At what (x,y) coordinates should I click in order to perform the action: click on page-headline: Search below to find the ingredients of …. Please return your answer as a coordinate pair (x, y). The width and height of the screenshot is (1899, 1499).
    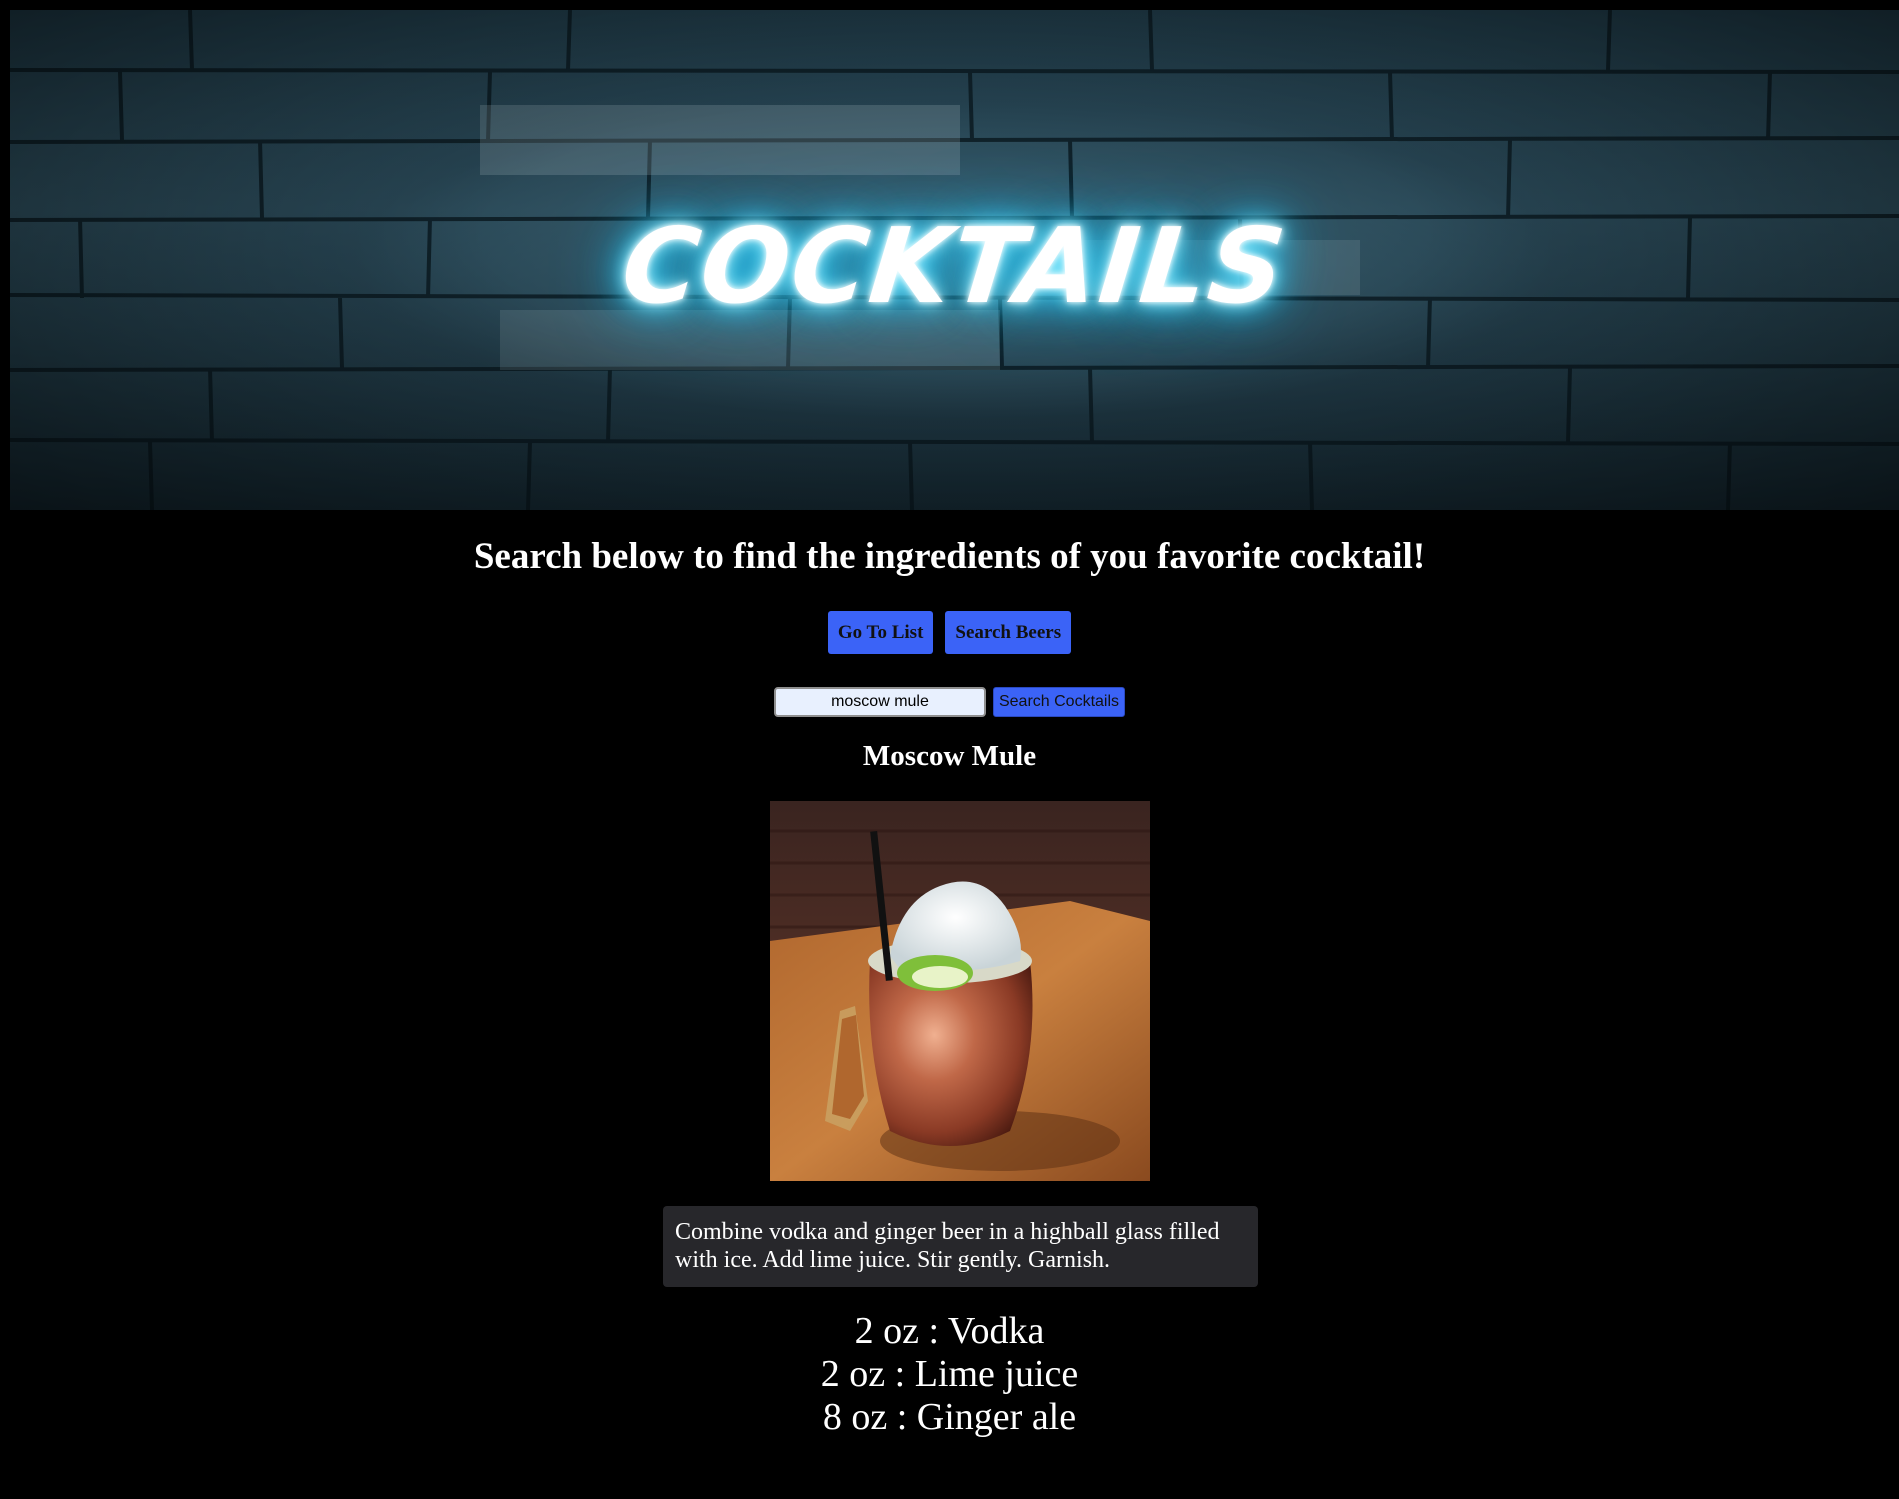
    Looking at the image, I should click on (949, 556).